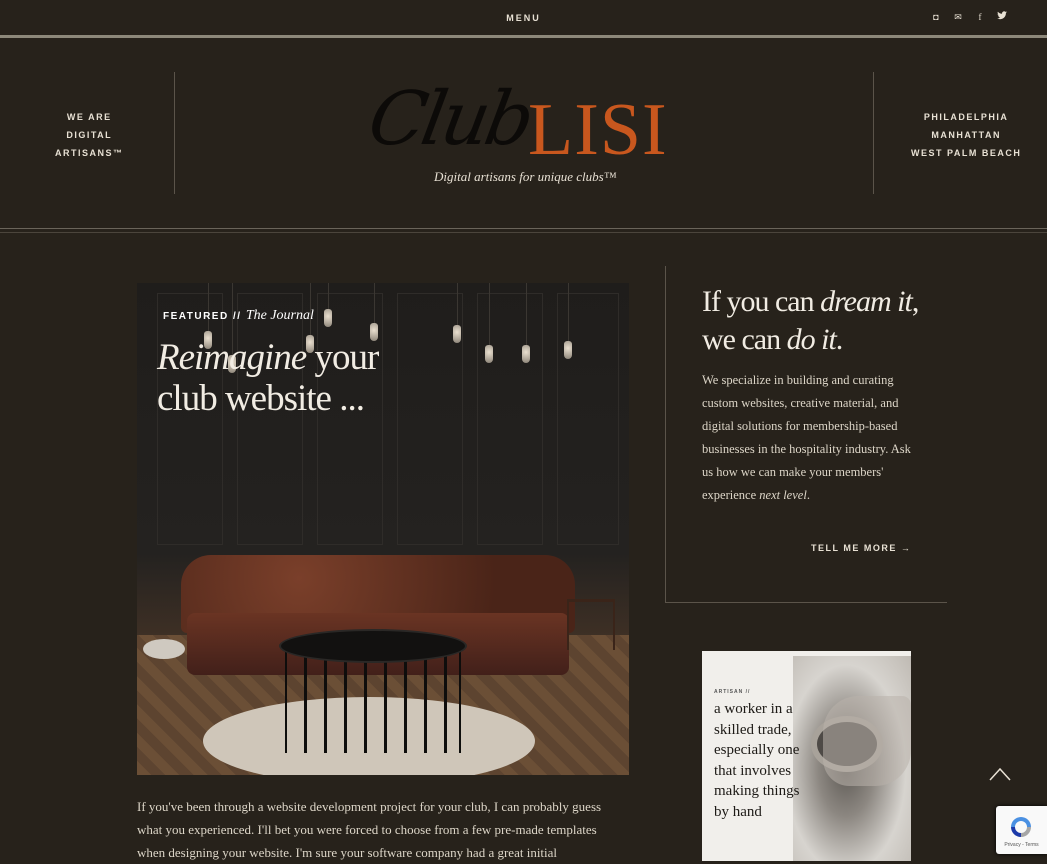 The height and width of the screenshot is (864, 1047). Describe the element at coordinates (280, 315) in the screenshot. I see `journal-link: The Journal` at that location.